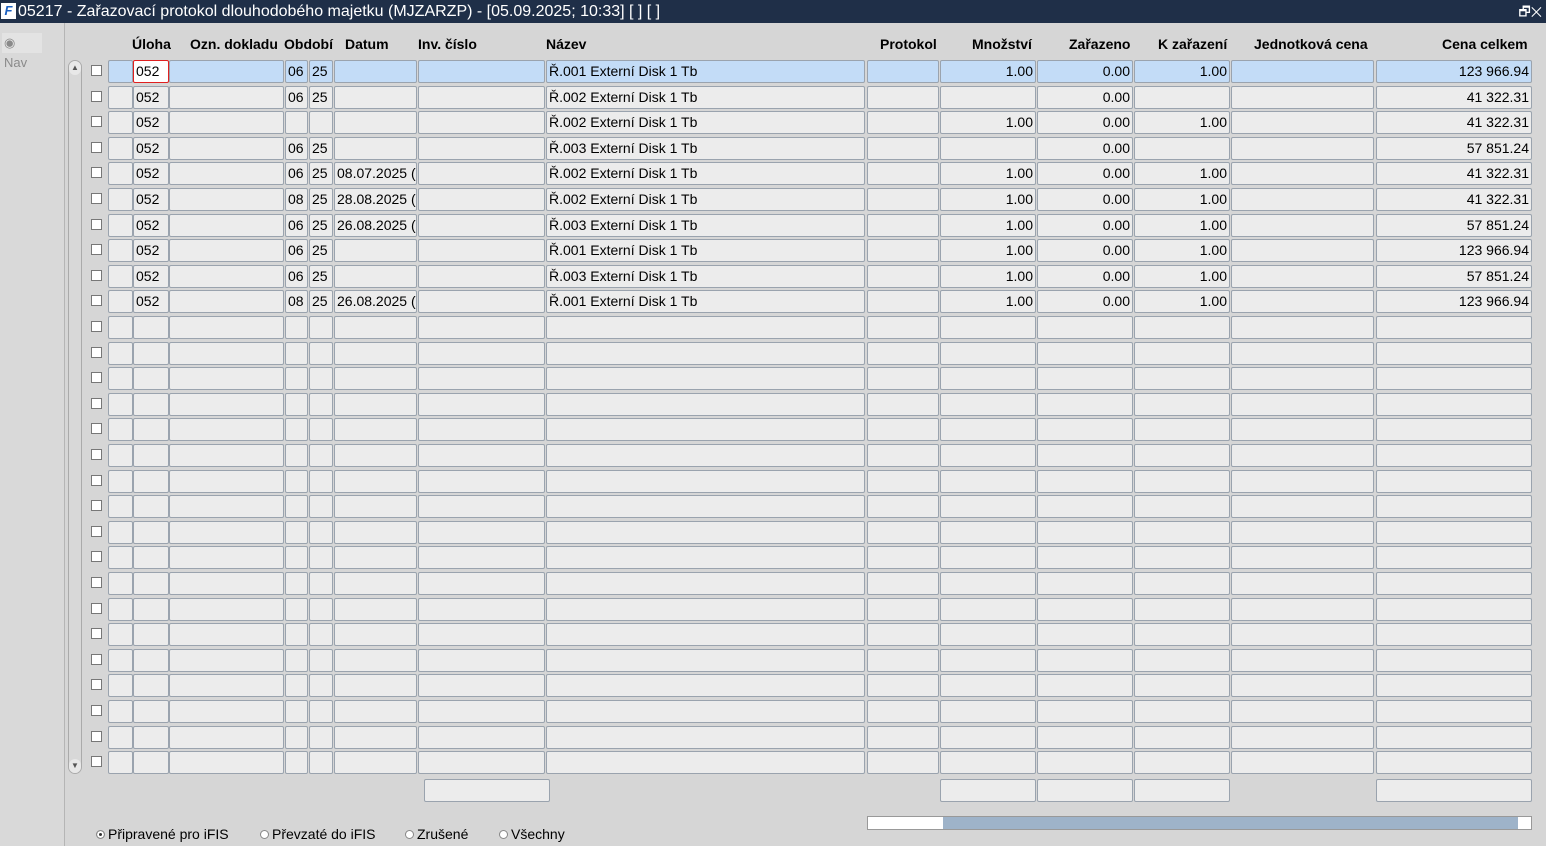 This screenshot has height=846, width=1546. Describe the element at coordinates (705, 225) in the screenshot. I see `cell-nazev: Ř.003 Externí Disk 1 Tb` at that location.